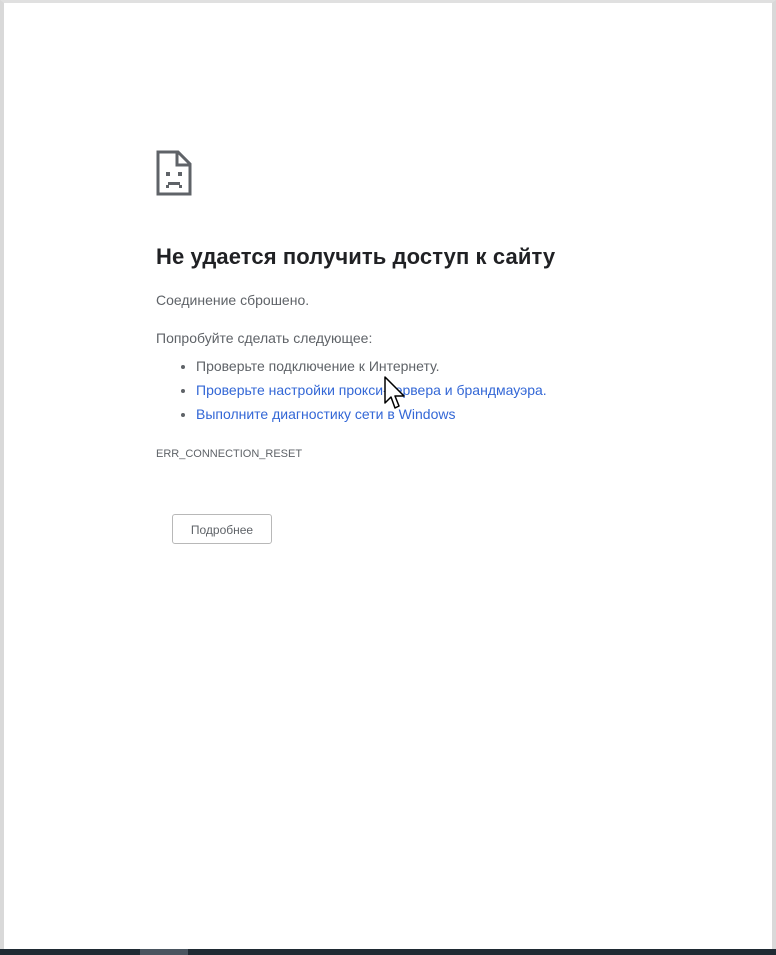 The height and width of the screenshot is (955, 776). What do you see at coordinates (325, 414) in the screenshot?
I see `run-diagnostics-link: Выполните диагностику сети в Windows` at bounding box center [325, 414].